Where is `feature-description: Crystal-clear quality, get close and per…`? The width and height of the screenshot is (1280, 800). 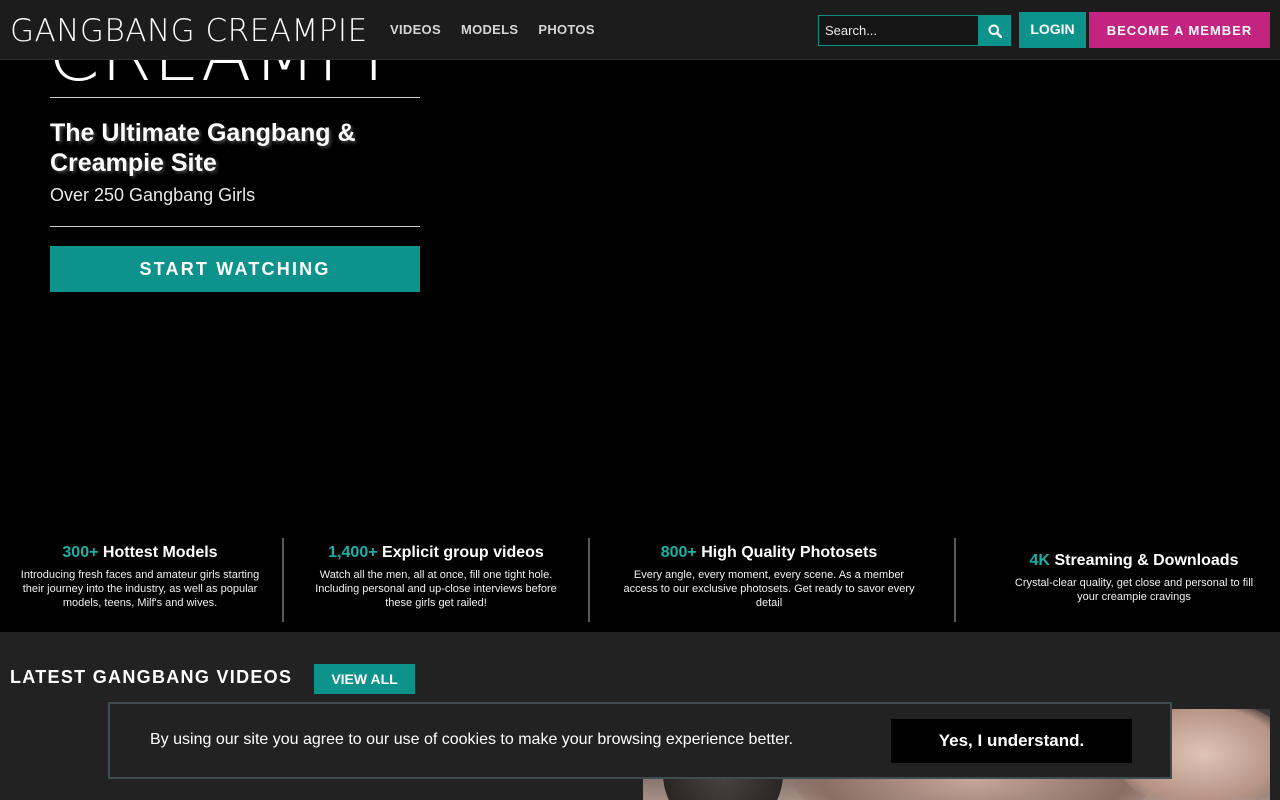
feature-description: Crystal-clear quality, get close and per… is located at coordinates (1134, 590).